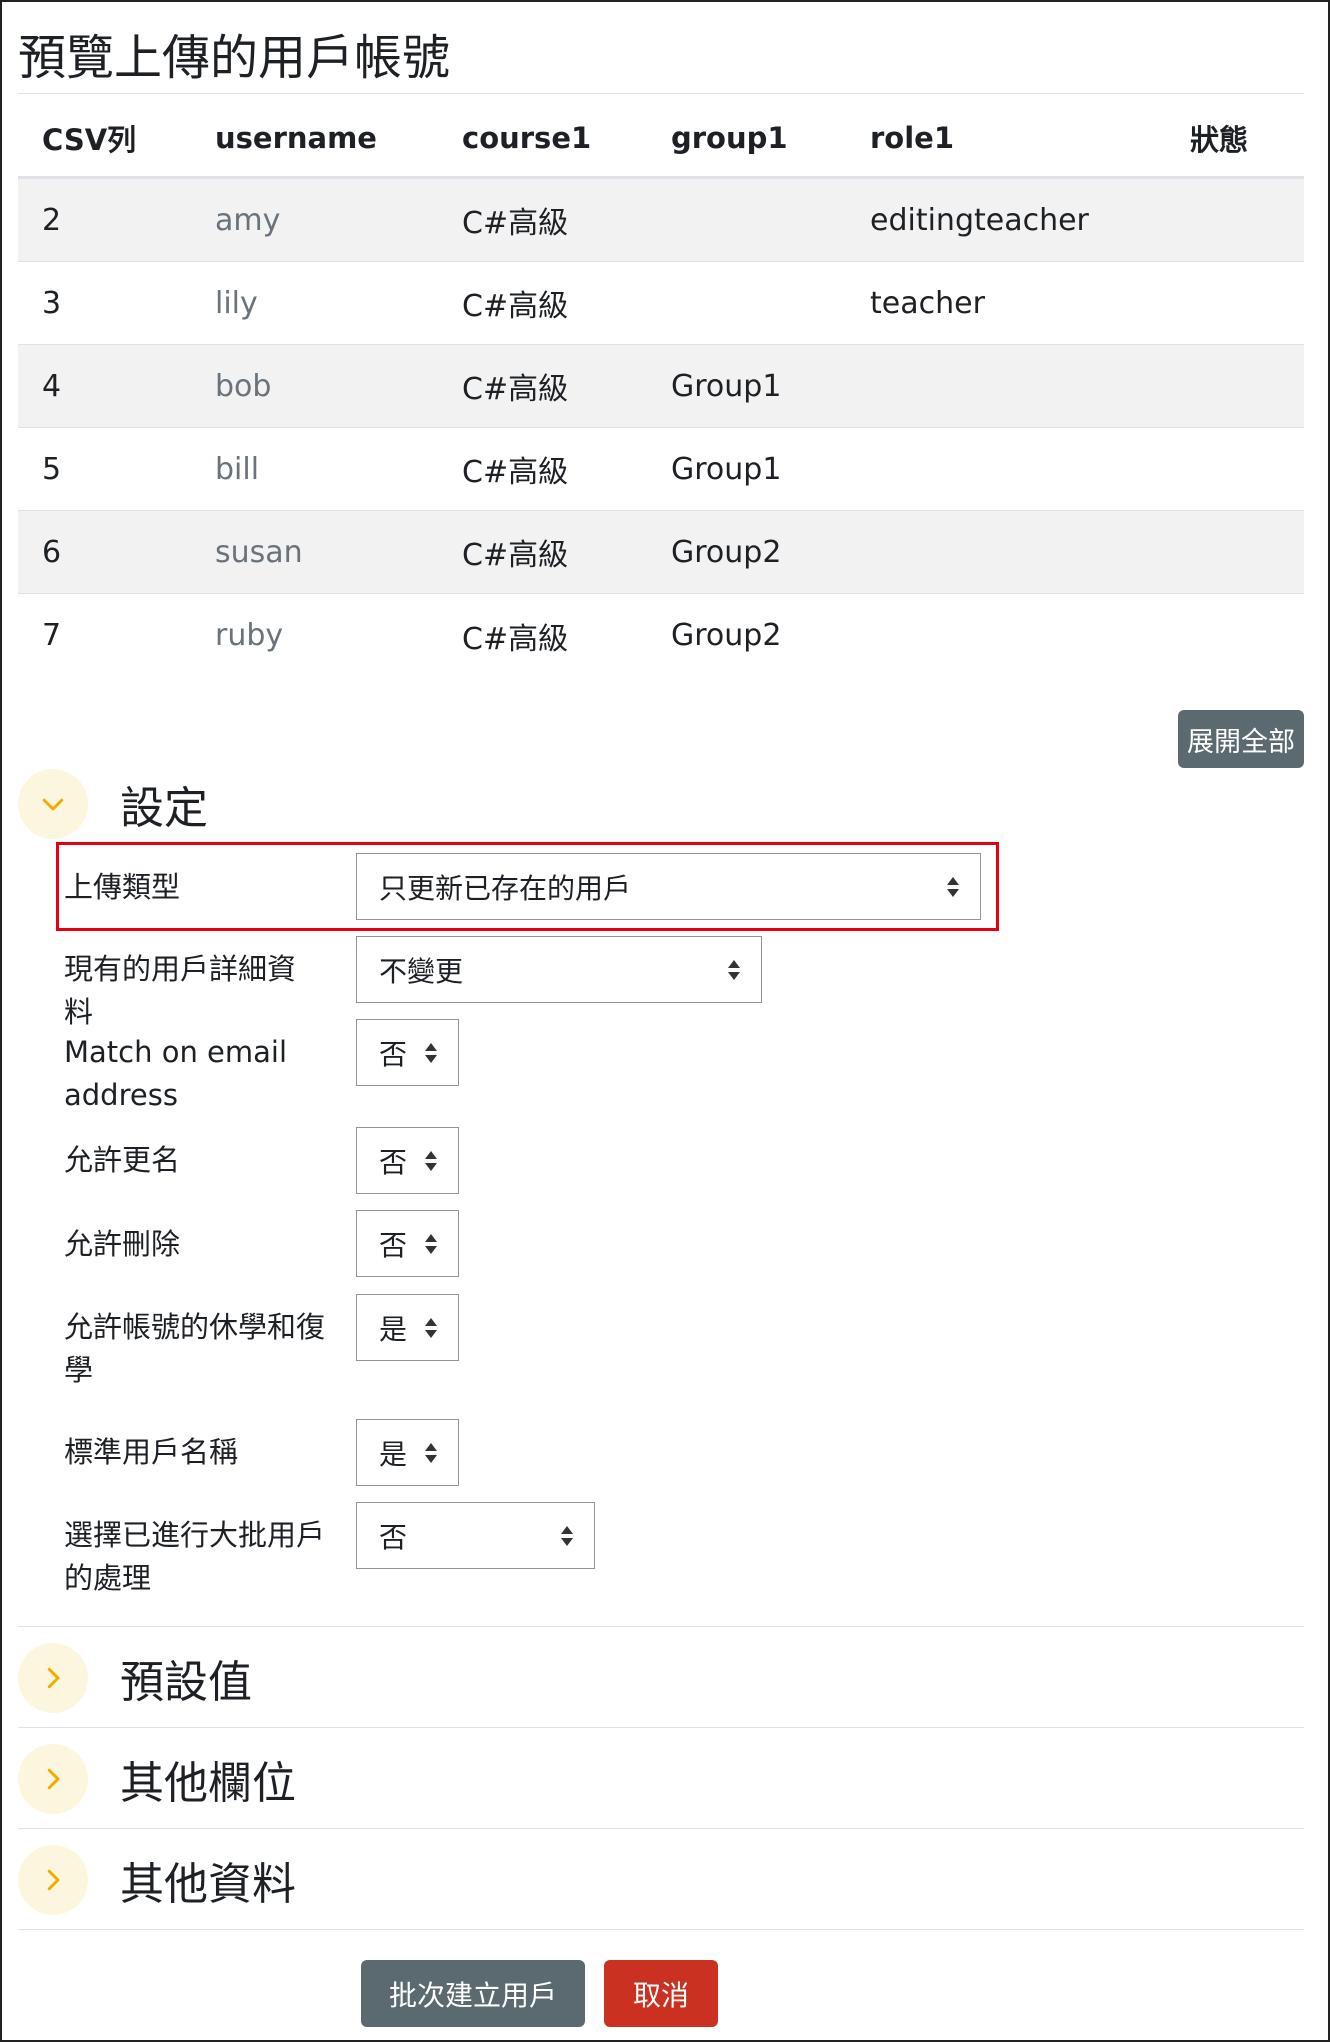 This screenshot has width=1330, height=2042. What do you see at coordinates (180, 990) in the screenshot?
I see `existing-details-label: 現有的用戶詳細資料` at bounding box center [180, 990].